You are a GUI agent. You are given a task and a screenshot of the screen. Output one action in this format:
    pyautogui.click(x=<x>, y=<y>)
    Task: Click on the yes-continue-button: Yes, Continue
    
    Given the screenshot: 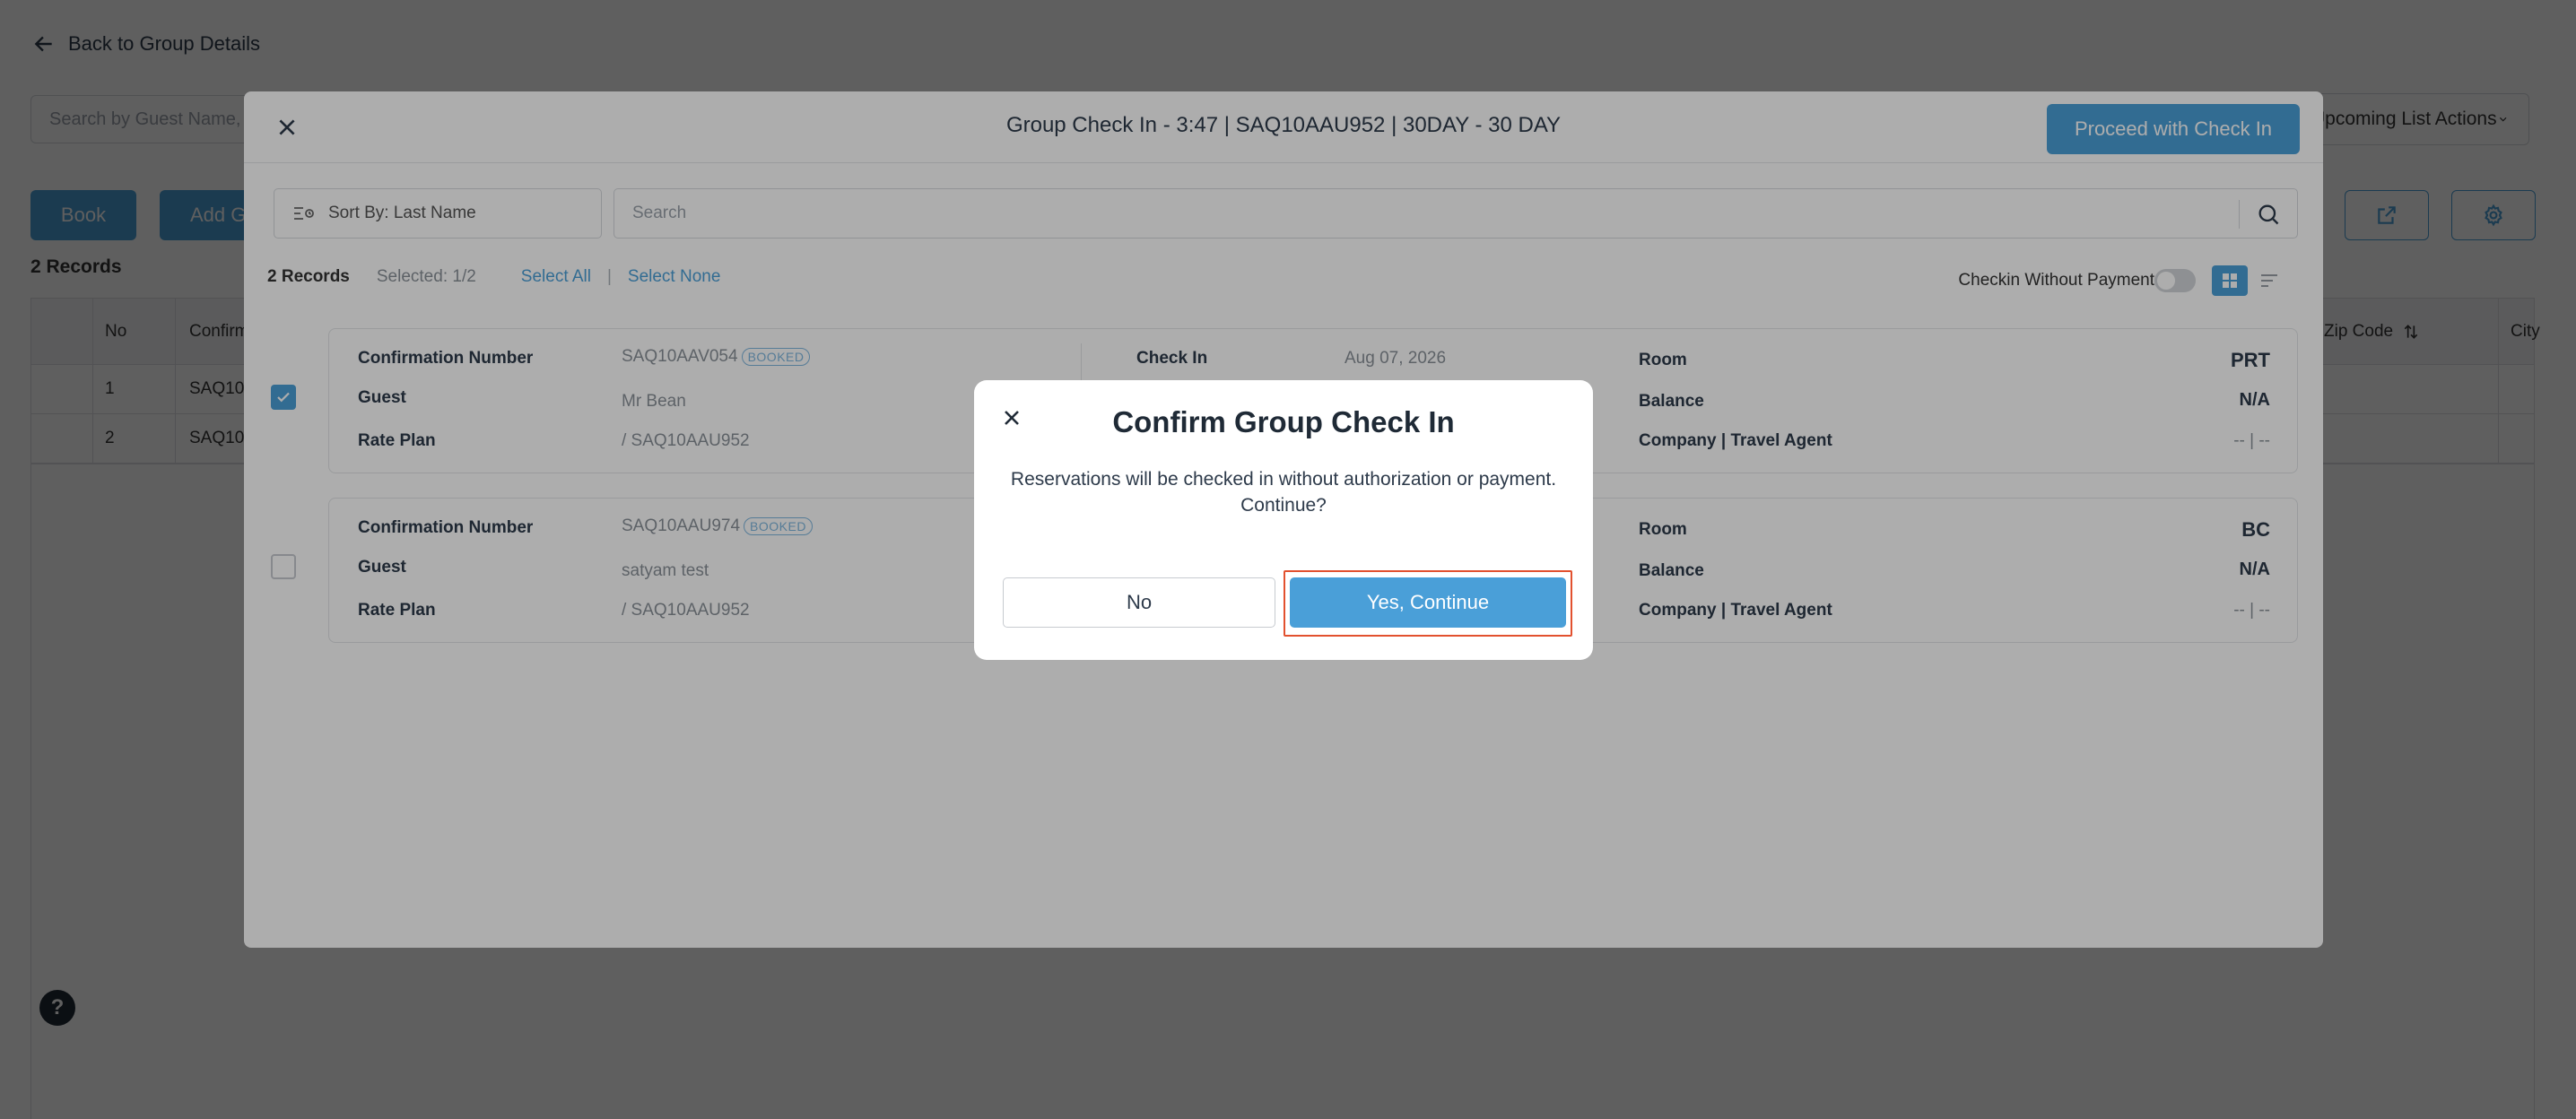 What is the action you would take?
    pyautogui.click(x=1428, y=603)
    